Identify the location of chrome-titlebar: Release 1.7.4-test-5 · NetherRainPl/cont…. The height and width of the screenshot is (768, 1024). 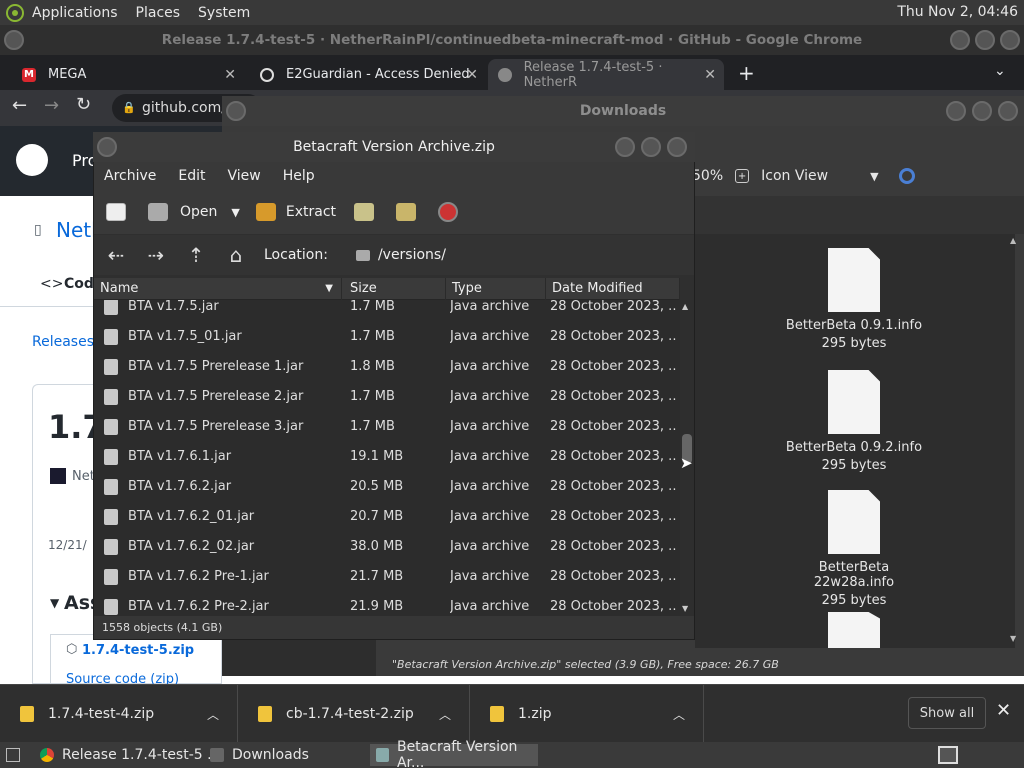
(512, 40).